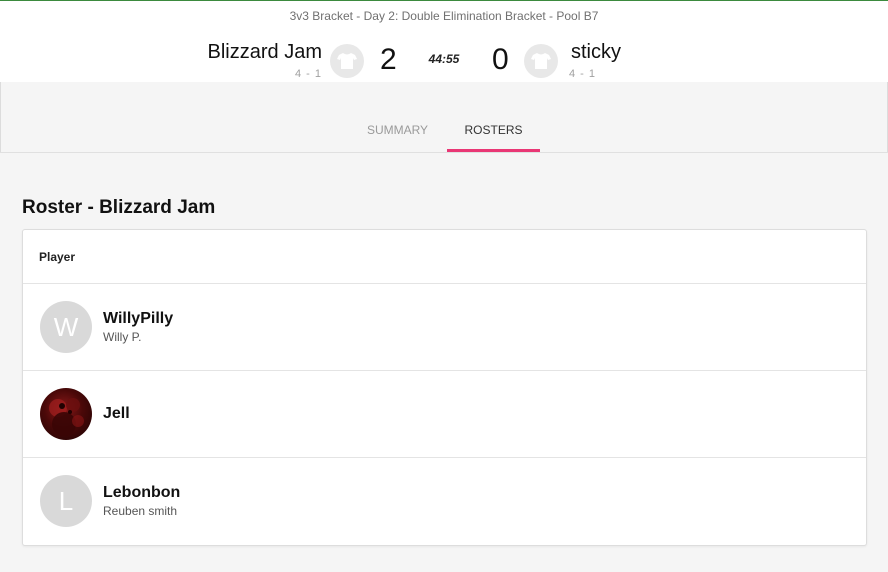  What do you see at coordinates (140, 511) in the screenshot?
I see `player-full-name: Reuben smith` at bounding box center [140, 511].